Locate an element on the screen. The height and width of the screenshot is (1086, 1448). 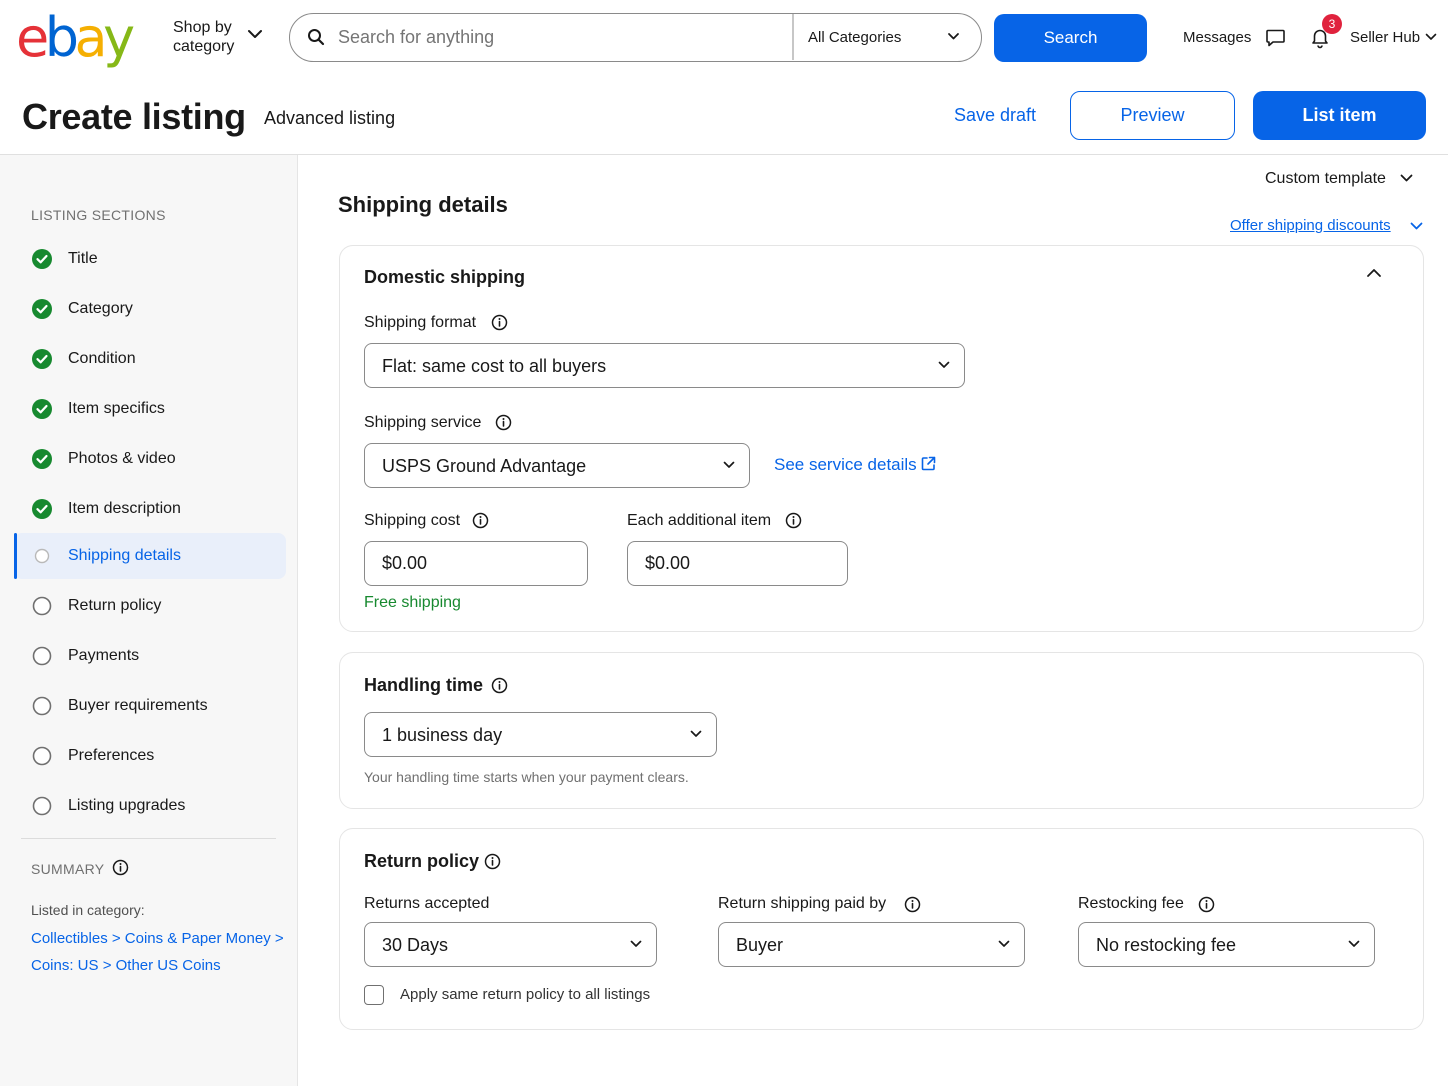
additional-item-field is located at coordinates (737, 563).